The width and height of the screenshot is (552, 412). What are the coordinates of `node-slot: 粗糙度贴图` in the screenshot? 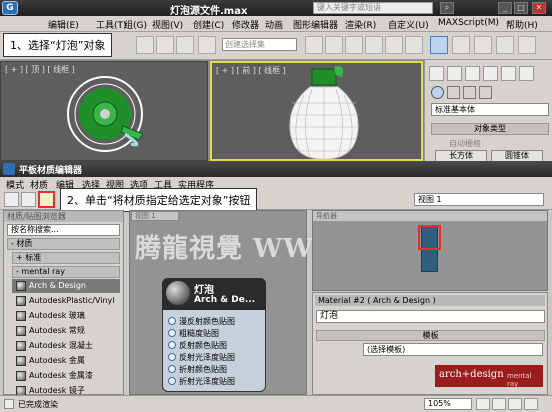 It's located at (215, 333).